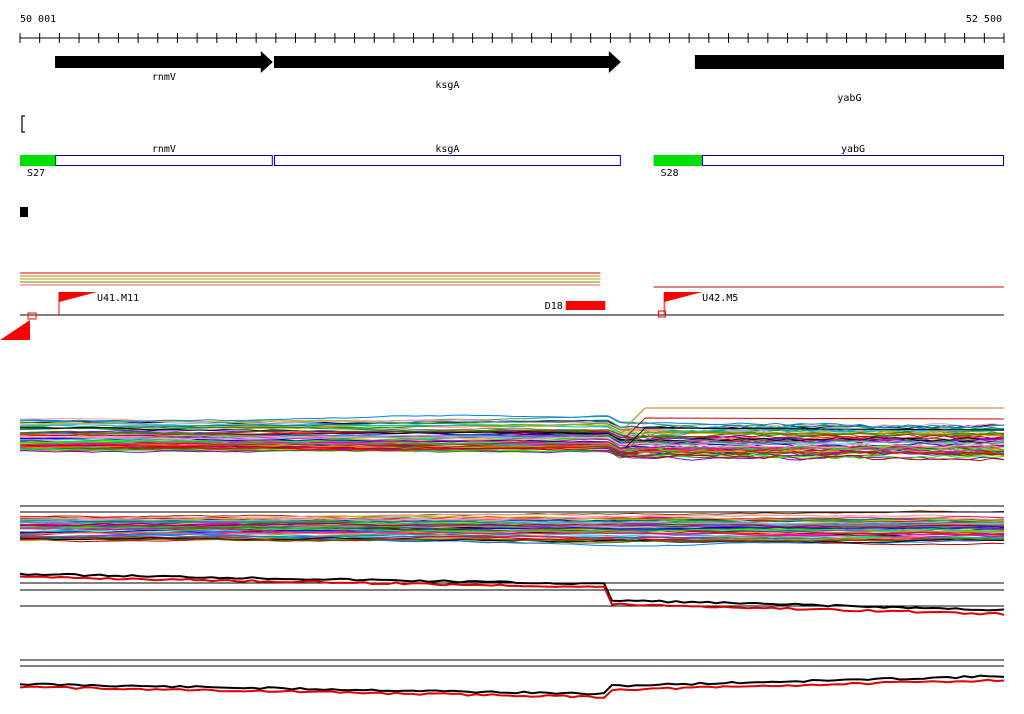 The image size is (1024, 714). Describe the element at coordinates (677, 160) in the screenshot. I see `utr-box-S28` at that location.